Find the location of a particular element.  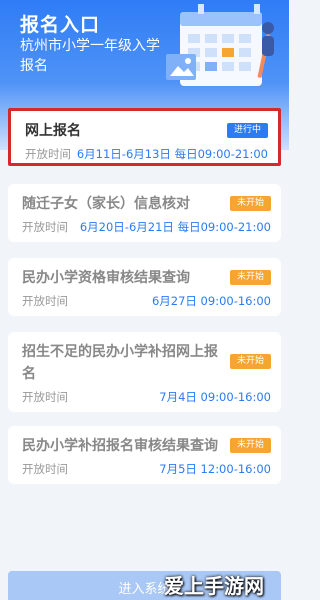

open-time-value: 6月27日 09:00-16:00 is located at coordinates (211, 301).